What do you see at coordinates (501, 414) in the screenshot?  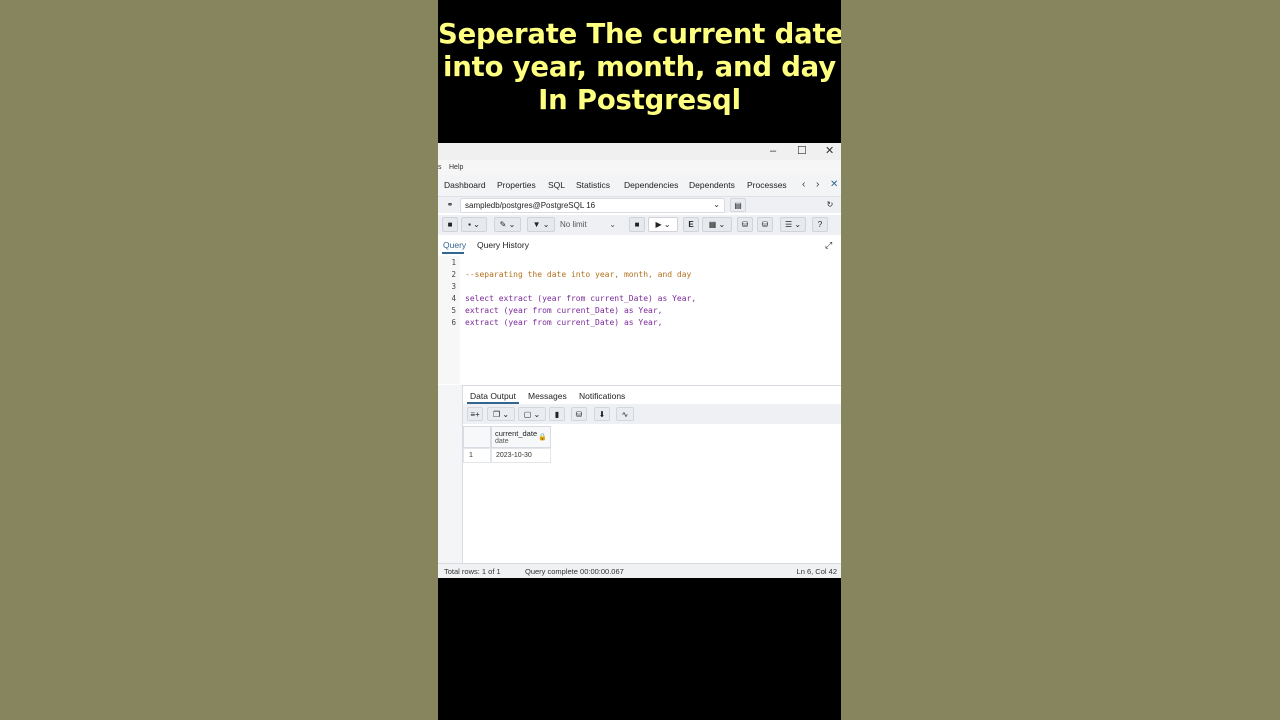 I see `copy-icon: ❐ ⌄` at bounding box center [501, 414].